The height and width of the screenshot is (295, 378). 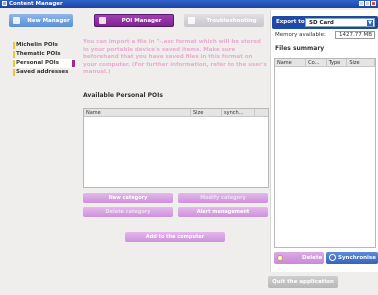 I want to click on export-target-value: SD Card, so click(x=321, y=23).